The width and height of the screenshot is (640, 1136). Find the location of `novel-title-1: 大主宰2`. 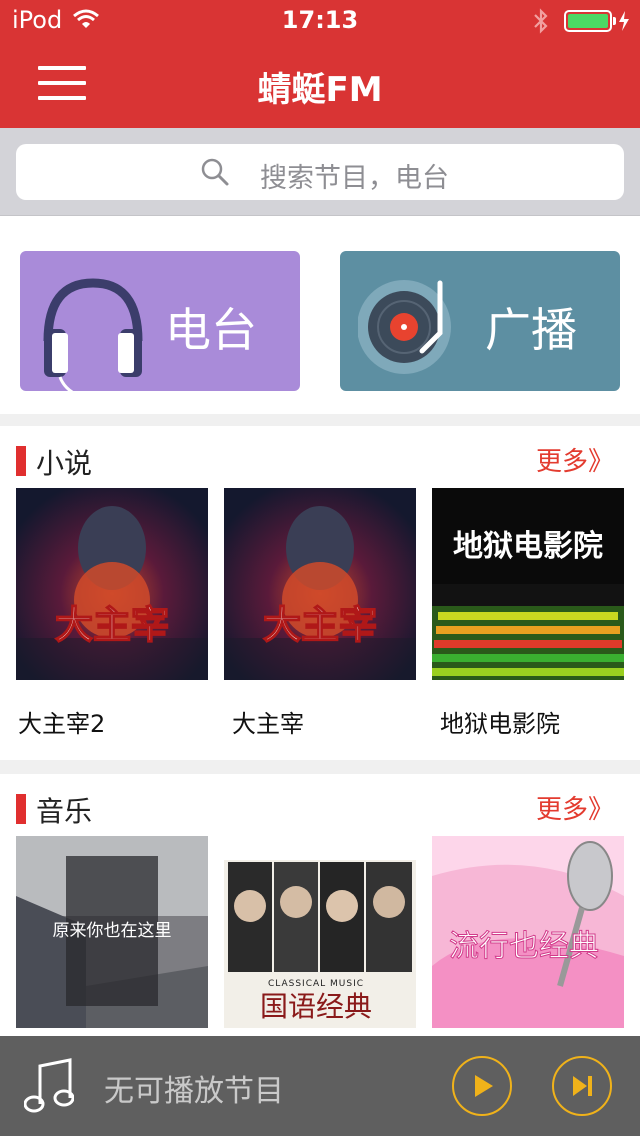

novel-title-1: 大主宰2 is located at coordinates (62, 724).